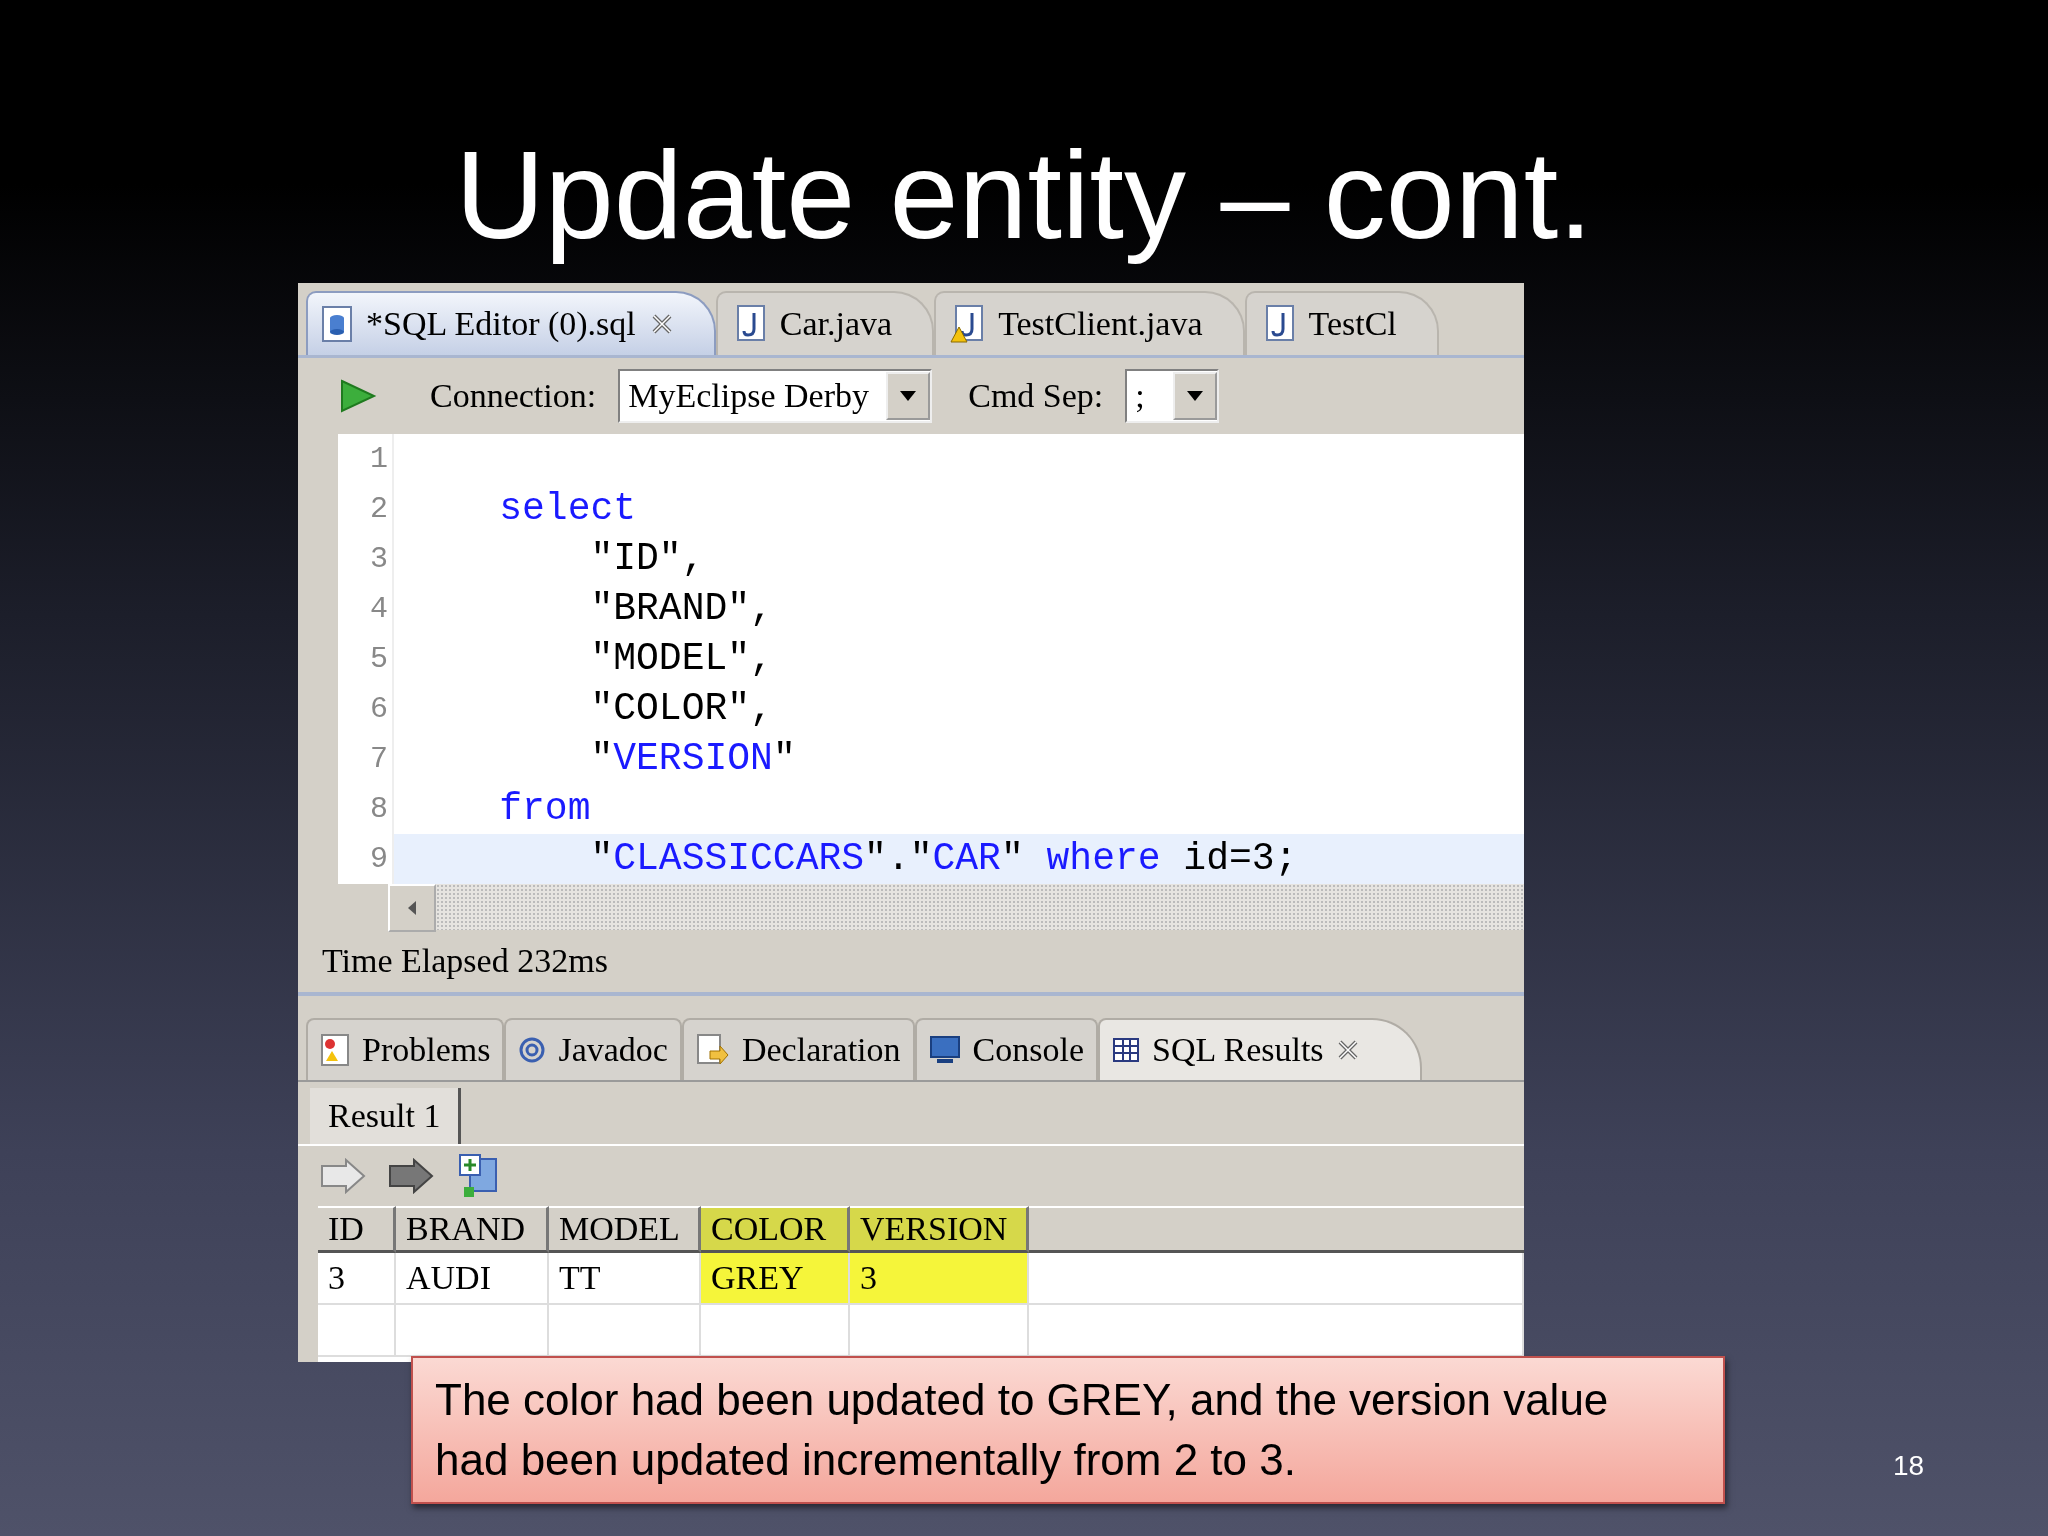 The height and width of the screenshot is (1536, 2048). I want to click on view-tab: Console, so click(1006, 1049).